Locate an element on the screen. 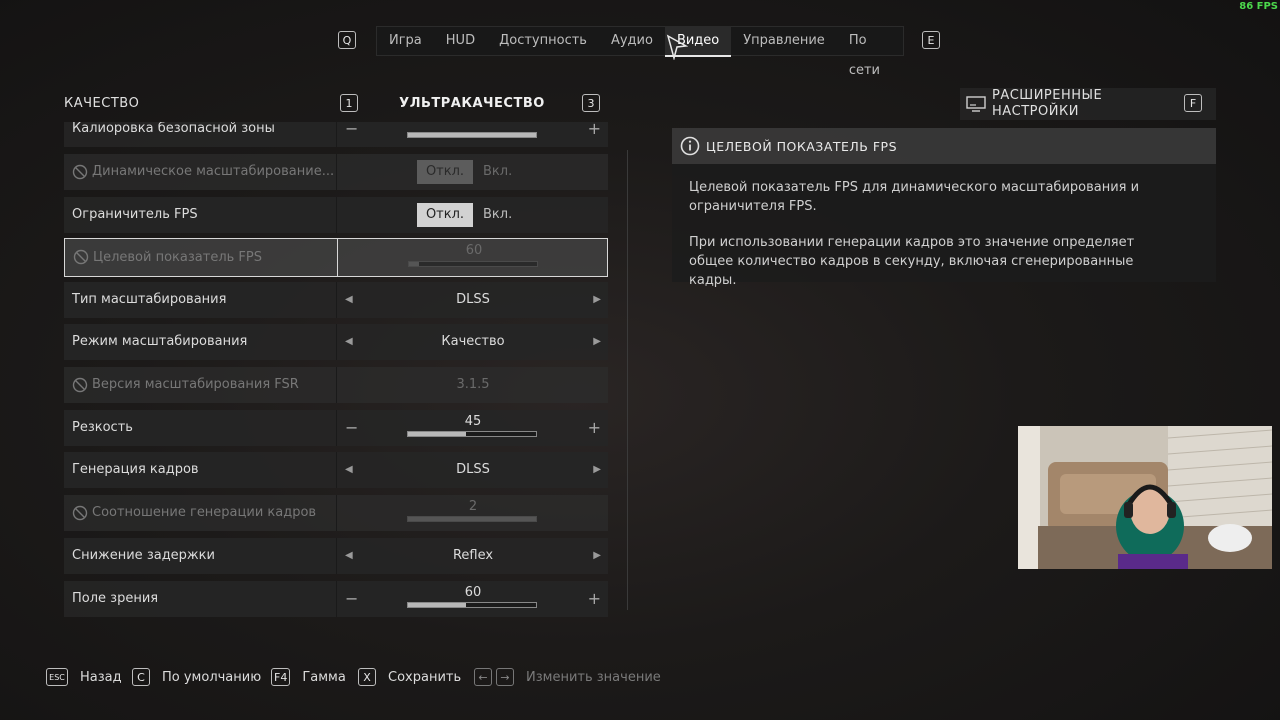 Image resolution: width=1280 pixels, height=720 pixels. tab-controls: Управление is located at coordinates (784, 41).